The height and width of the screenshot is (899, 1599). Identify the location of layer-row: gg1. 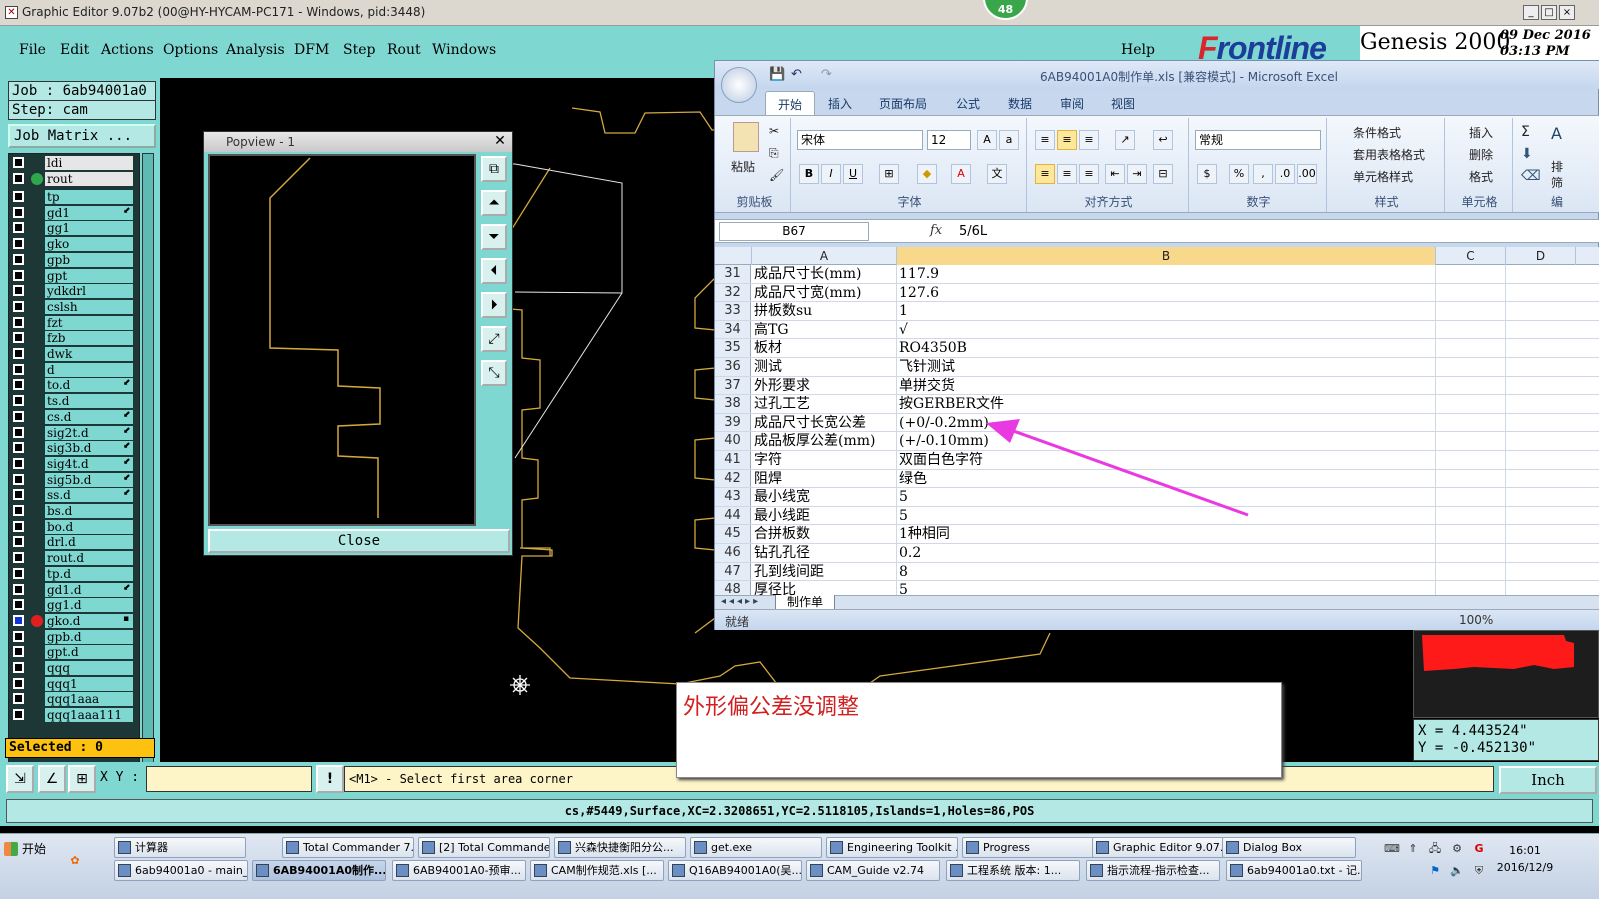
(75, 228).